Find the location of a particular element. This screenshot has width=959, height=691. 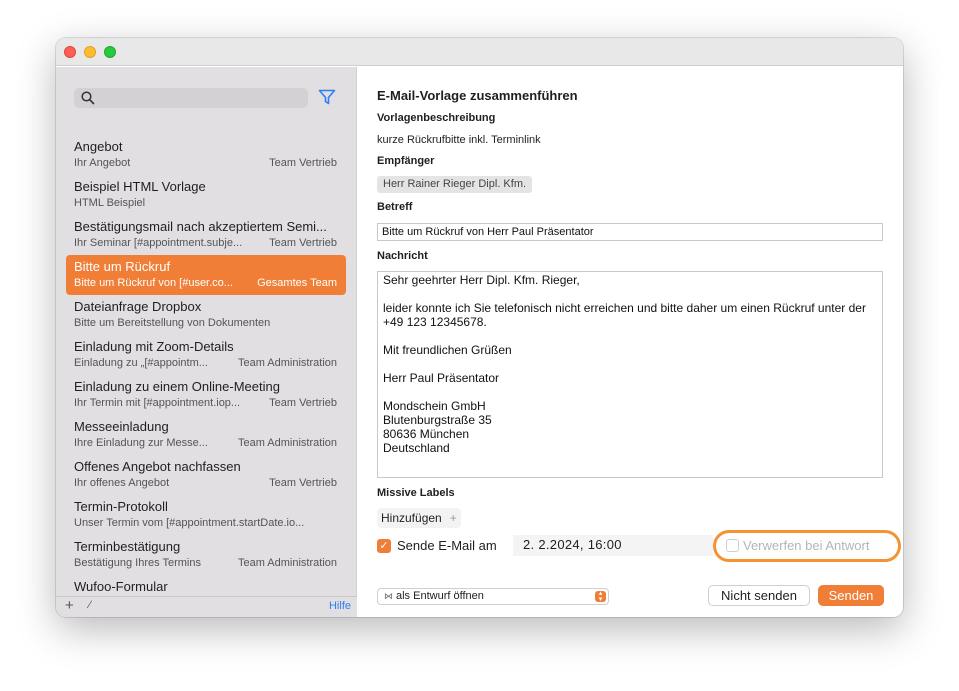

add-label-button: Hinzufügen + is located at coordinates (419, 518).